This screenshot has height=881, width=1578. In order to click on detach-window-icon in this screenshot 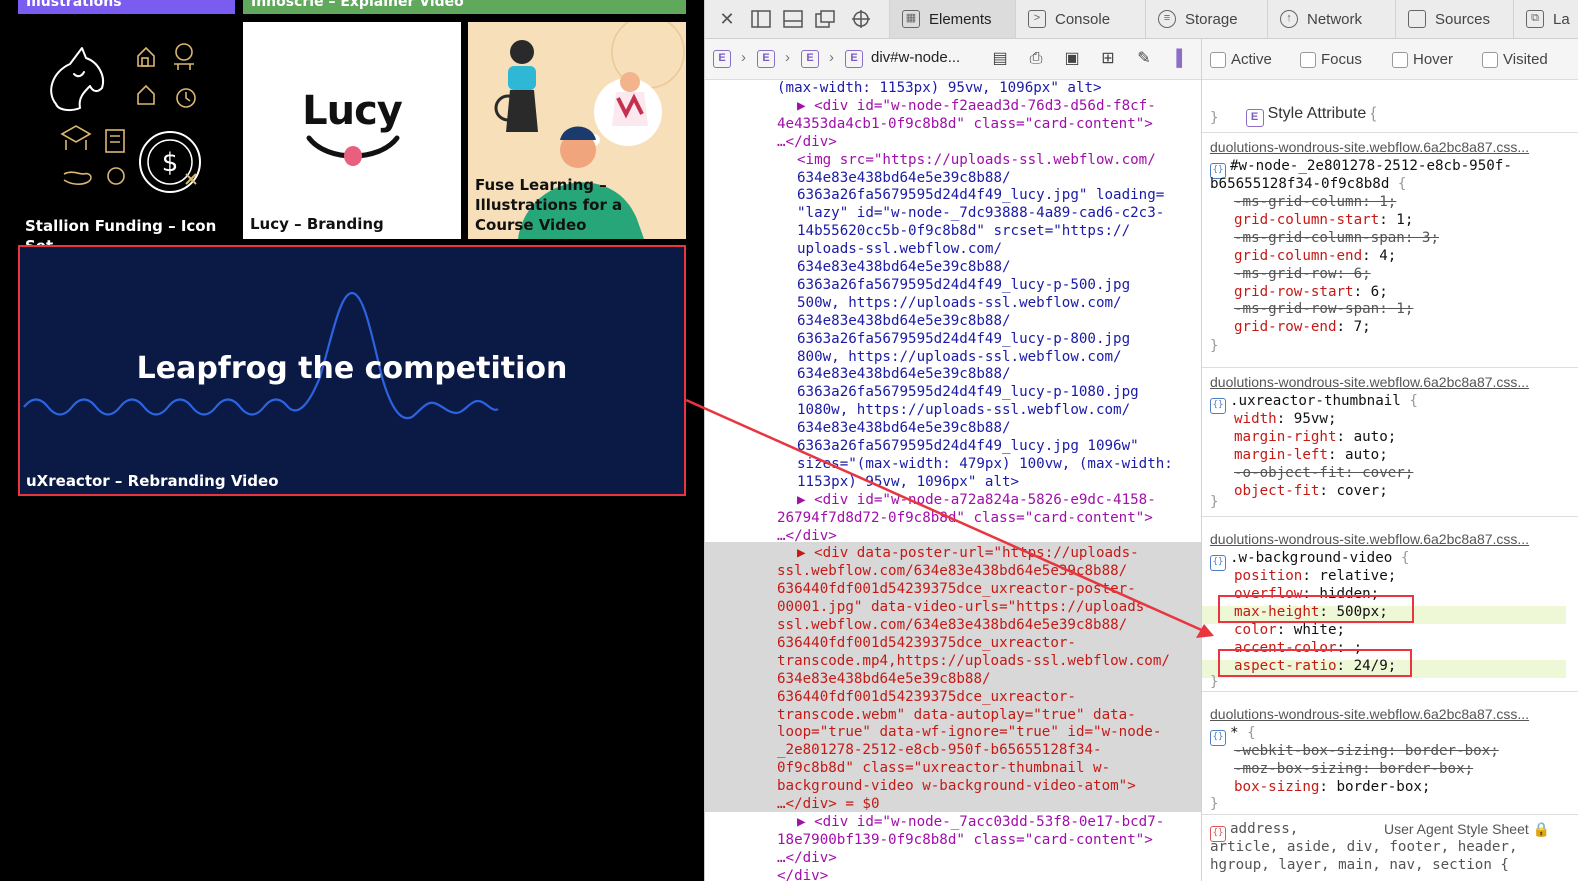, I will do `click(825, 19)`.